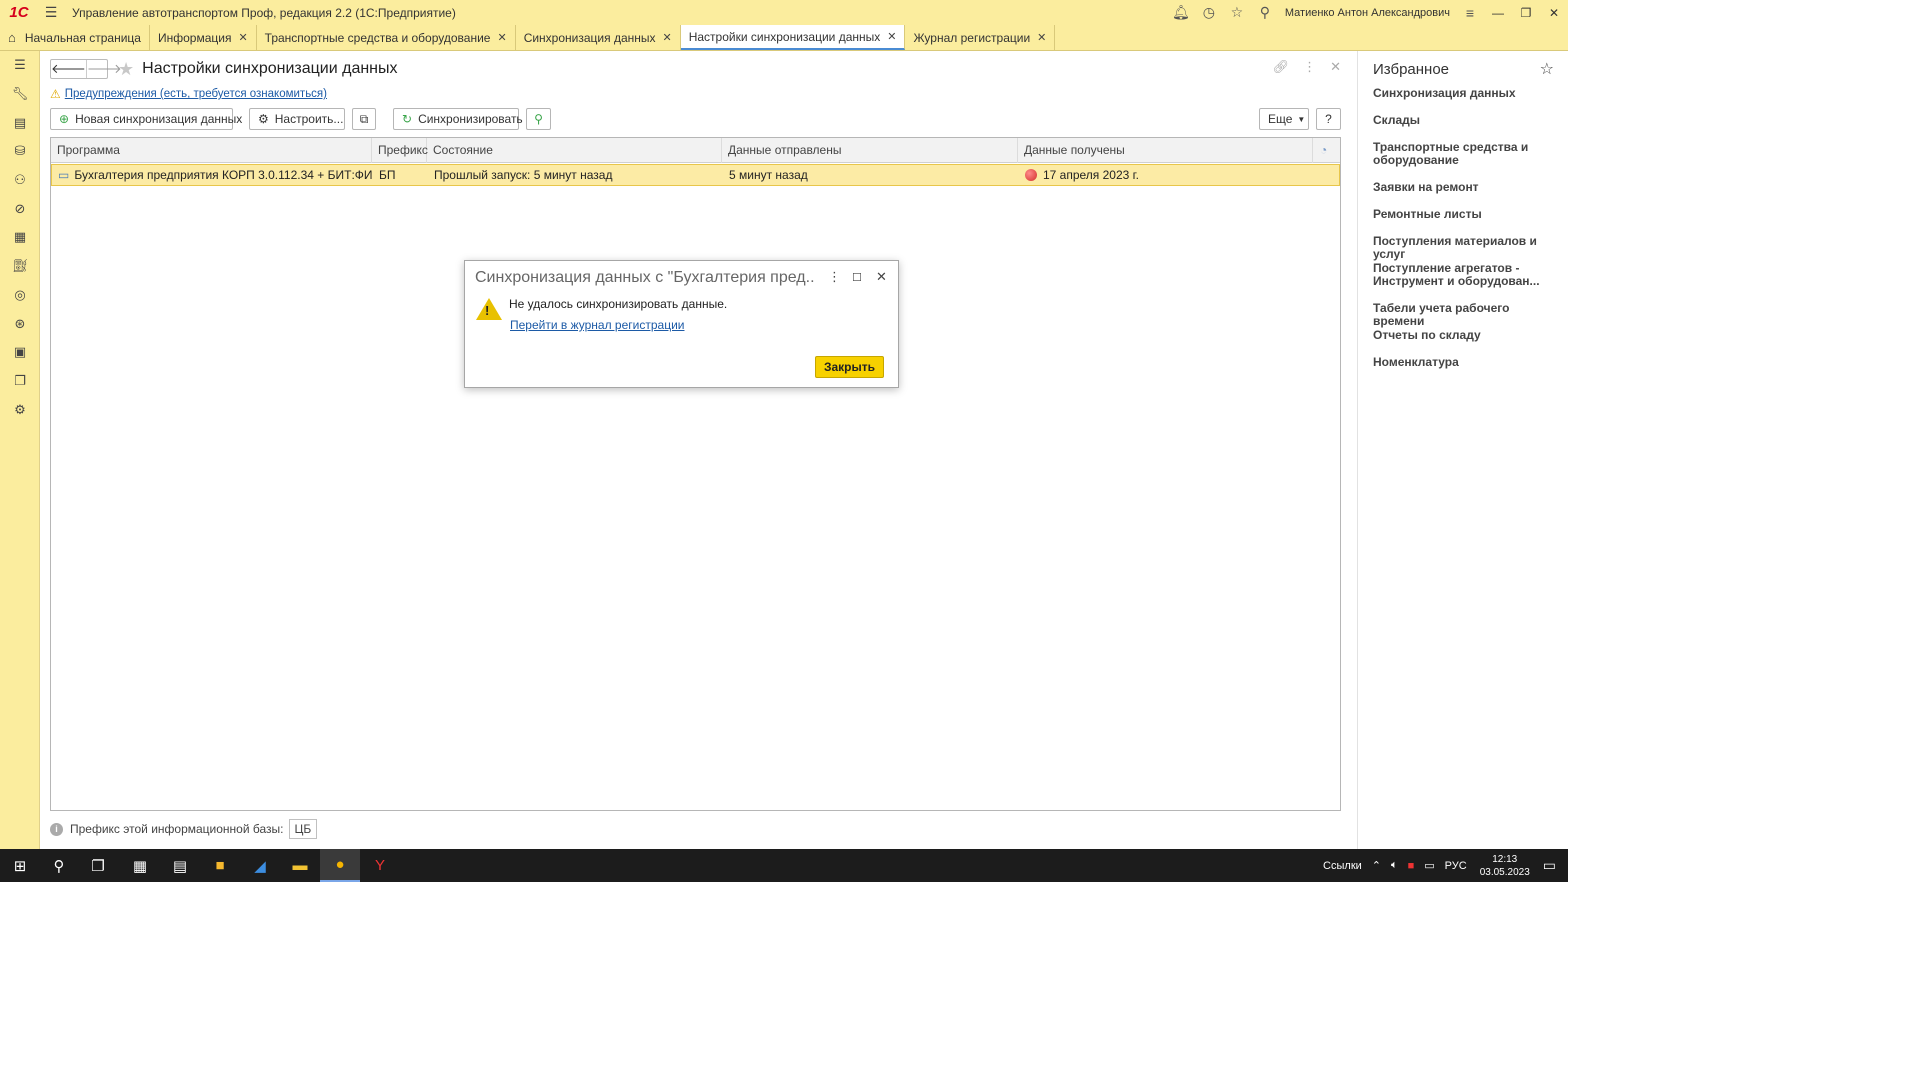 This screenshot has width=1920, height=1080. What do you see at coordinates (834, 277) in the screenshot?
I see `dialog-more-icon: ⋮` at bounding box center [834, 277].